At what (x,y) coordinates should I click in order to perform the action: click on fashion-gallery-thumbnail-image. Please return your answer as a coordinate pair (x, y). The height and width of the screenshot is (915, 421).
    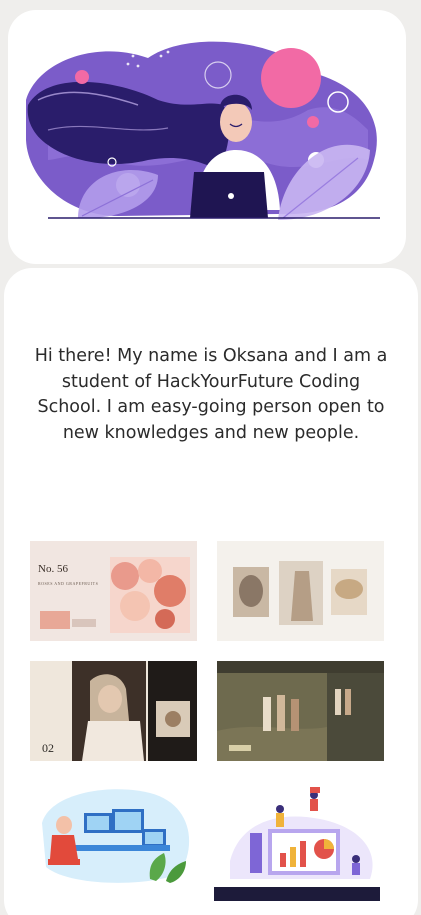
    Looking at the image, I should click on (300, 591).